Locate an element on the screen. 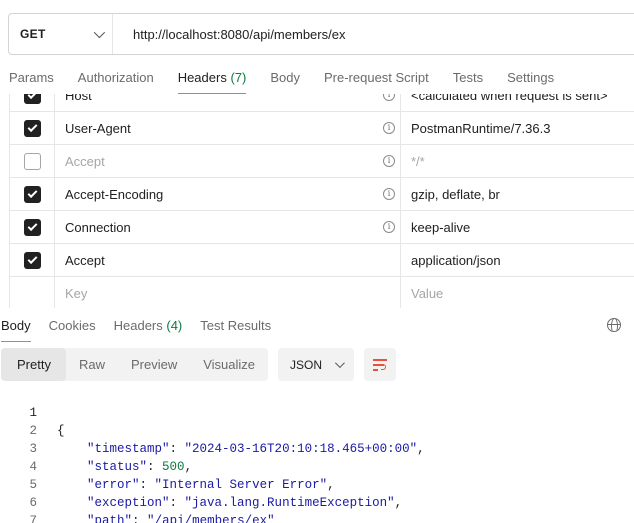 Image resolution: width=634 pixels, height=523 pixels. tab-body-label: Body is located at coordinates (285, 77).